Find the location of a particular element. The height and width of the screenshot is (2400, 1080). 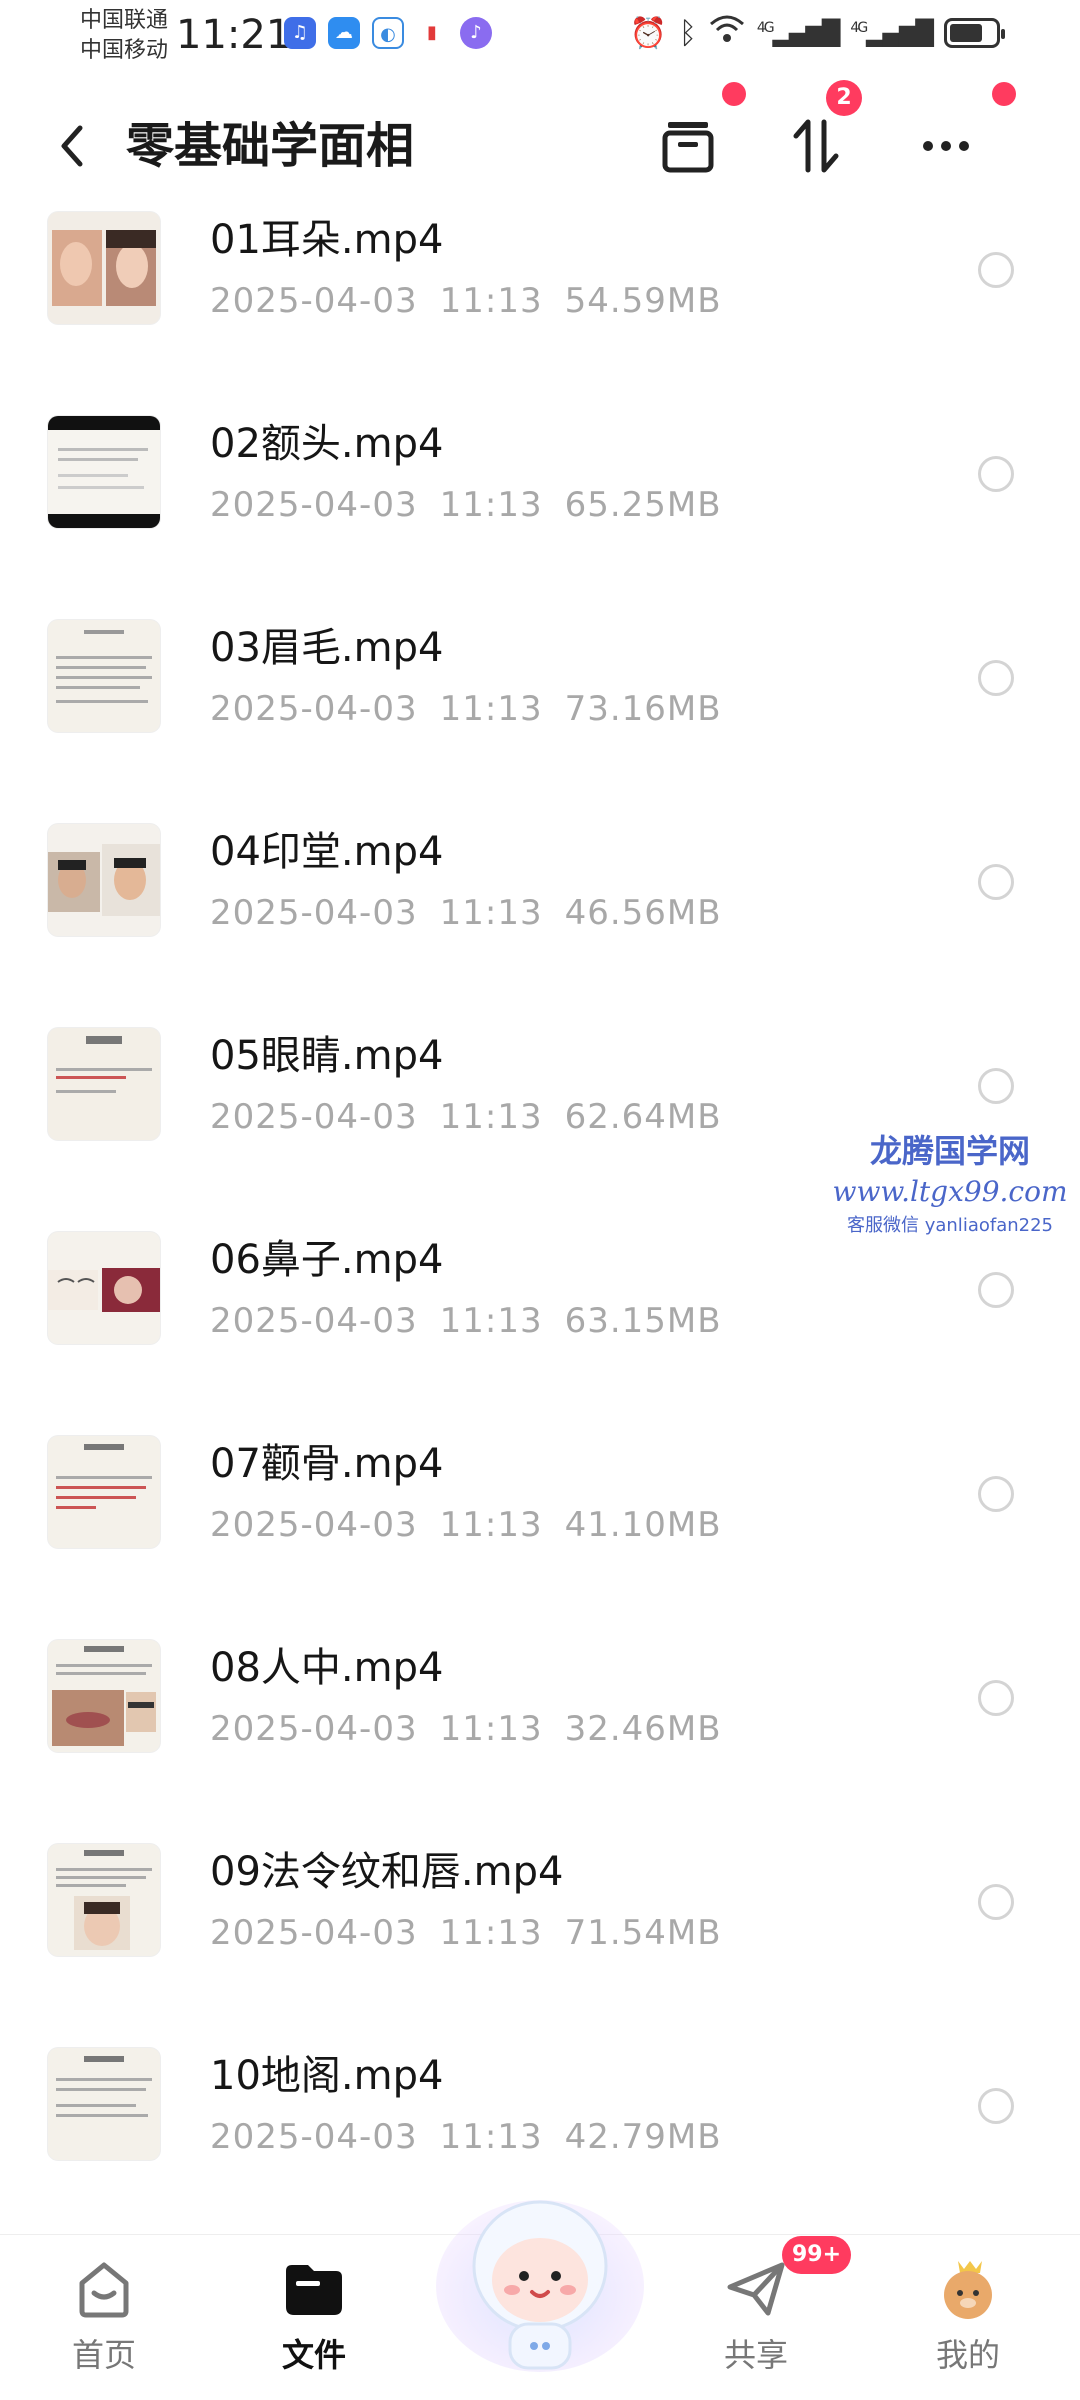

file-meta: 2025-04-03 11:13 71.54MB is located at coordinates (466, 1933).